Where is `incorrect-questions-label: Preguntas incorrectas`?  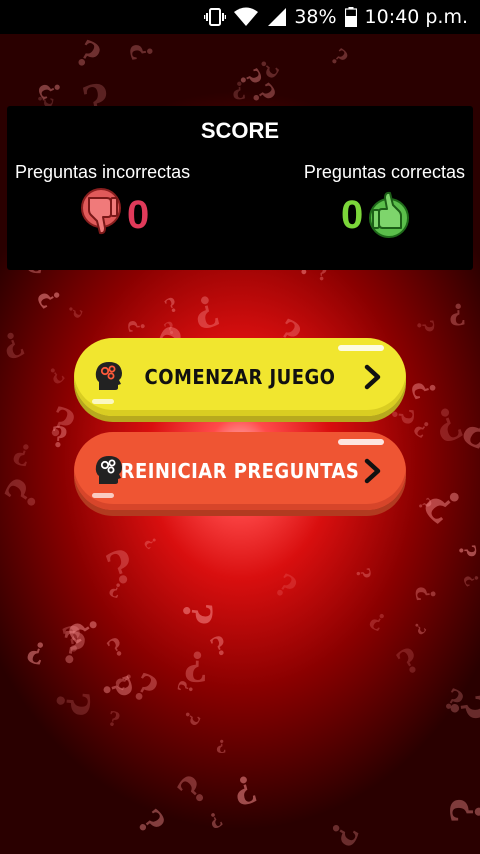
incorrect-questions-label: Preguntas incorrectas is located at coordinates (103, 172).